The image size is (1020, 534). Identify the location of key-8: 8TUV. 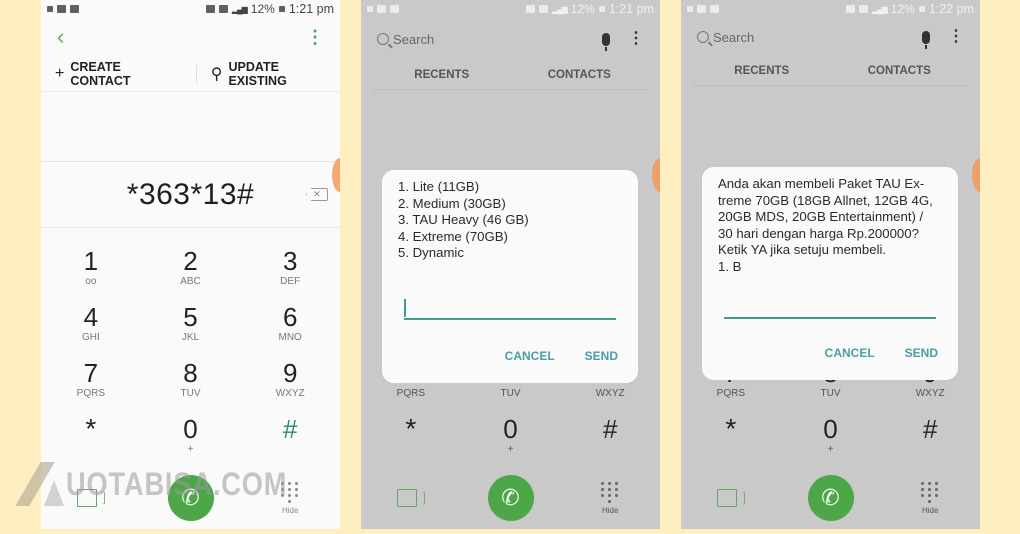
(191, 385).